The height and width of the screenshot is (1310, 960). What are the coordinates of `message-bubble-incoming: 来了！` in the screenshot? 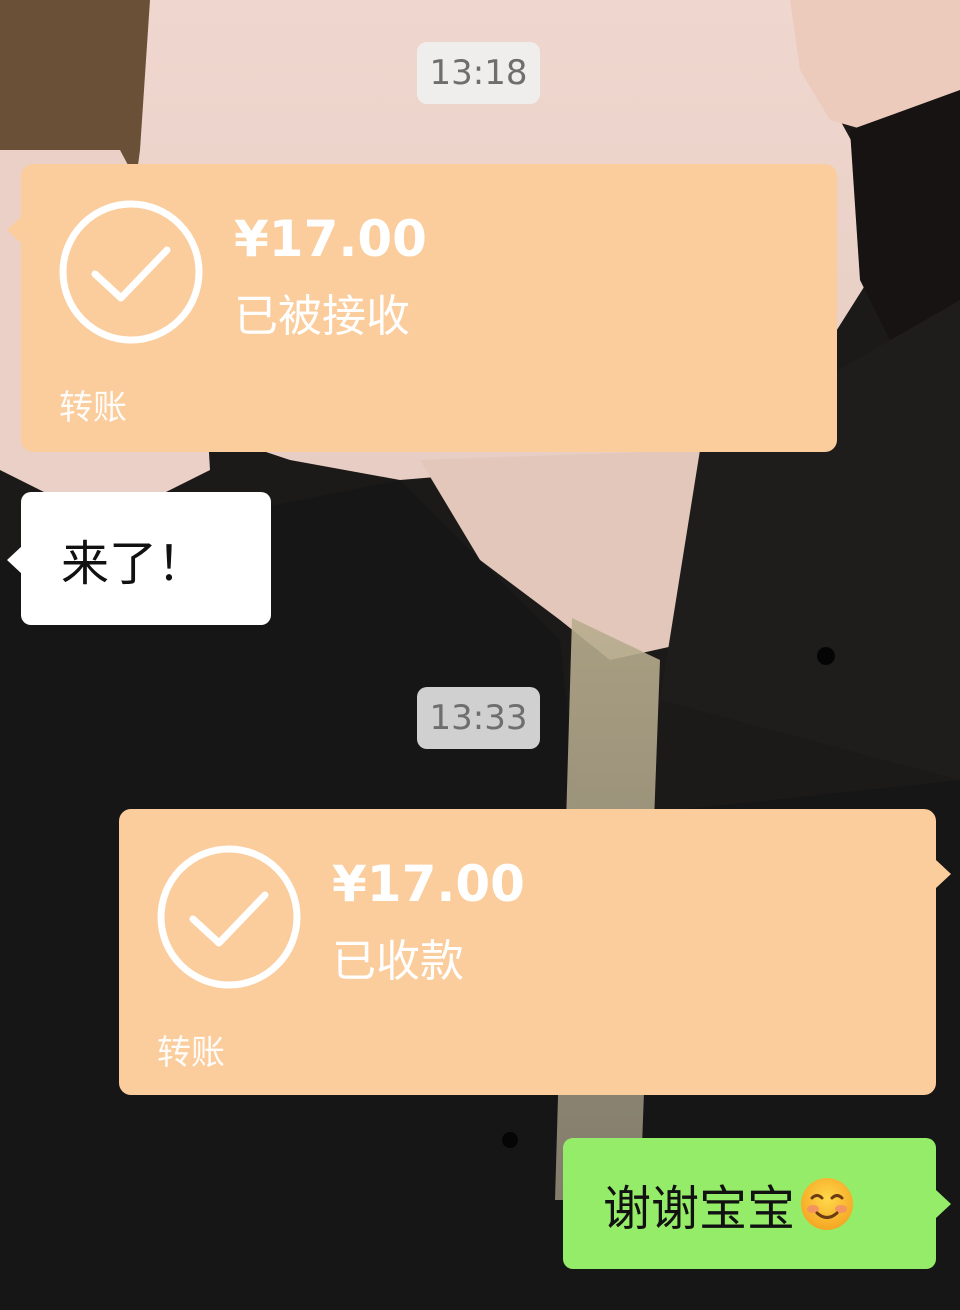 It's located at (146, 558).